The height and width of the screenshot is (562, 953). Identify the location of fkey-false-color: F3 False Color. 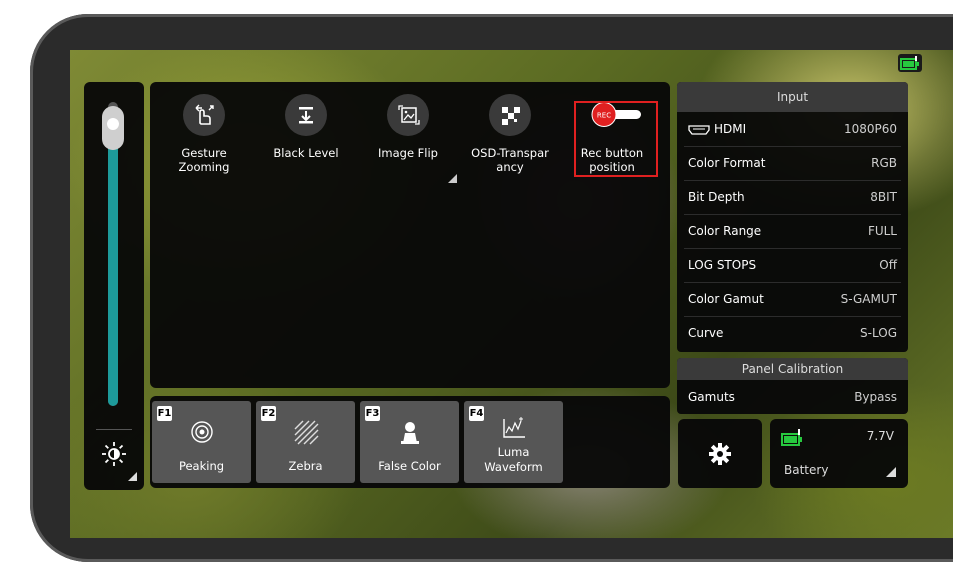
(409, 442).